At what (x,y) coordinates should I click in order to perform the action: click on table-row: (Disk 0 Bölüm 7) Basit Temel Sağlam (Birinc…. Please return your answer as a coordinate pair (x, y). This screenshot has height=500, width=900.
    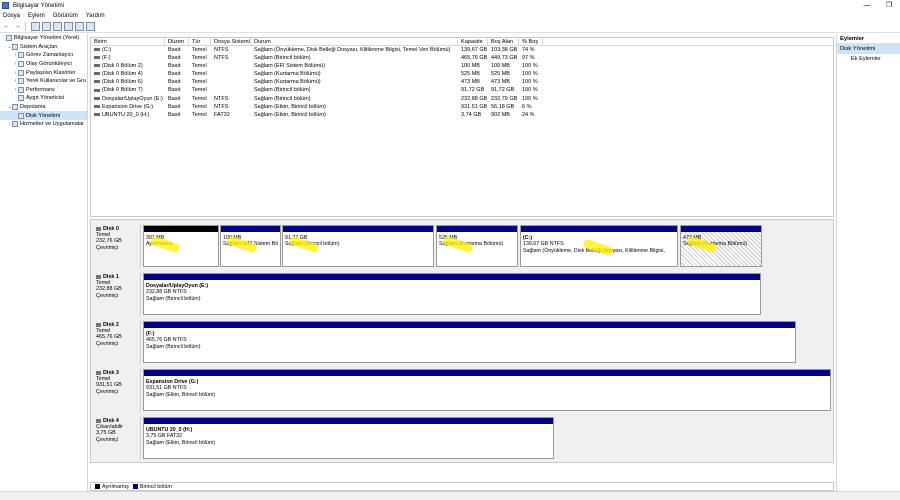
    Looking at the image, I should click on (462, 90).